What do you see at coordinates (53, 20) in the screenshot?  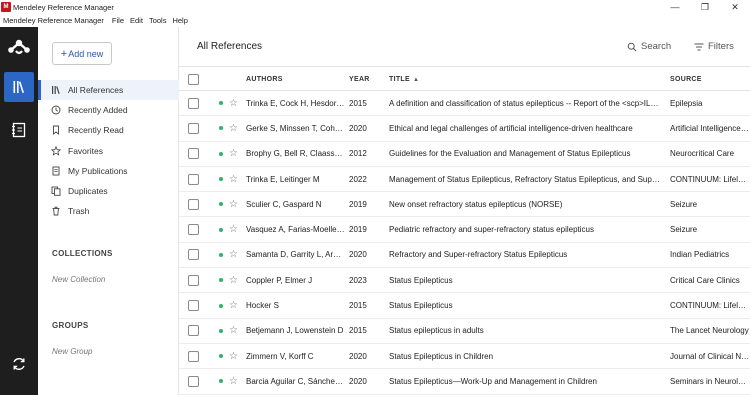 I see `menu-app: Mendeley Reference Manager` at bounding box center [53, 20].